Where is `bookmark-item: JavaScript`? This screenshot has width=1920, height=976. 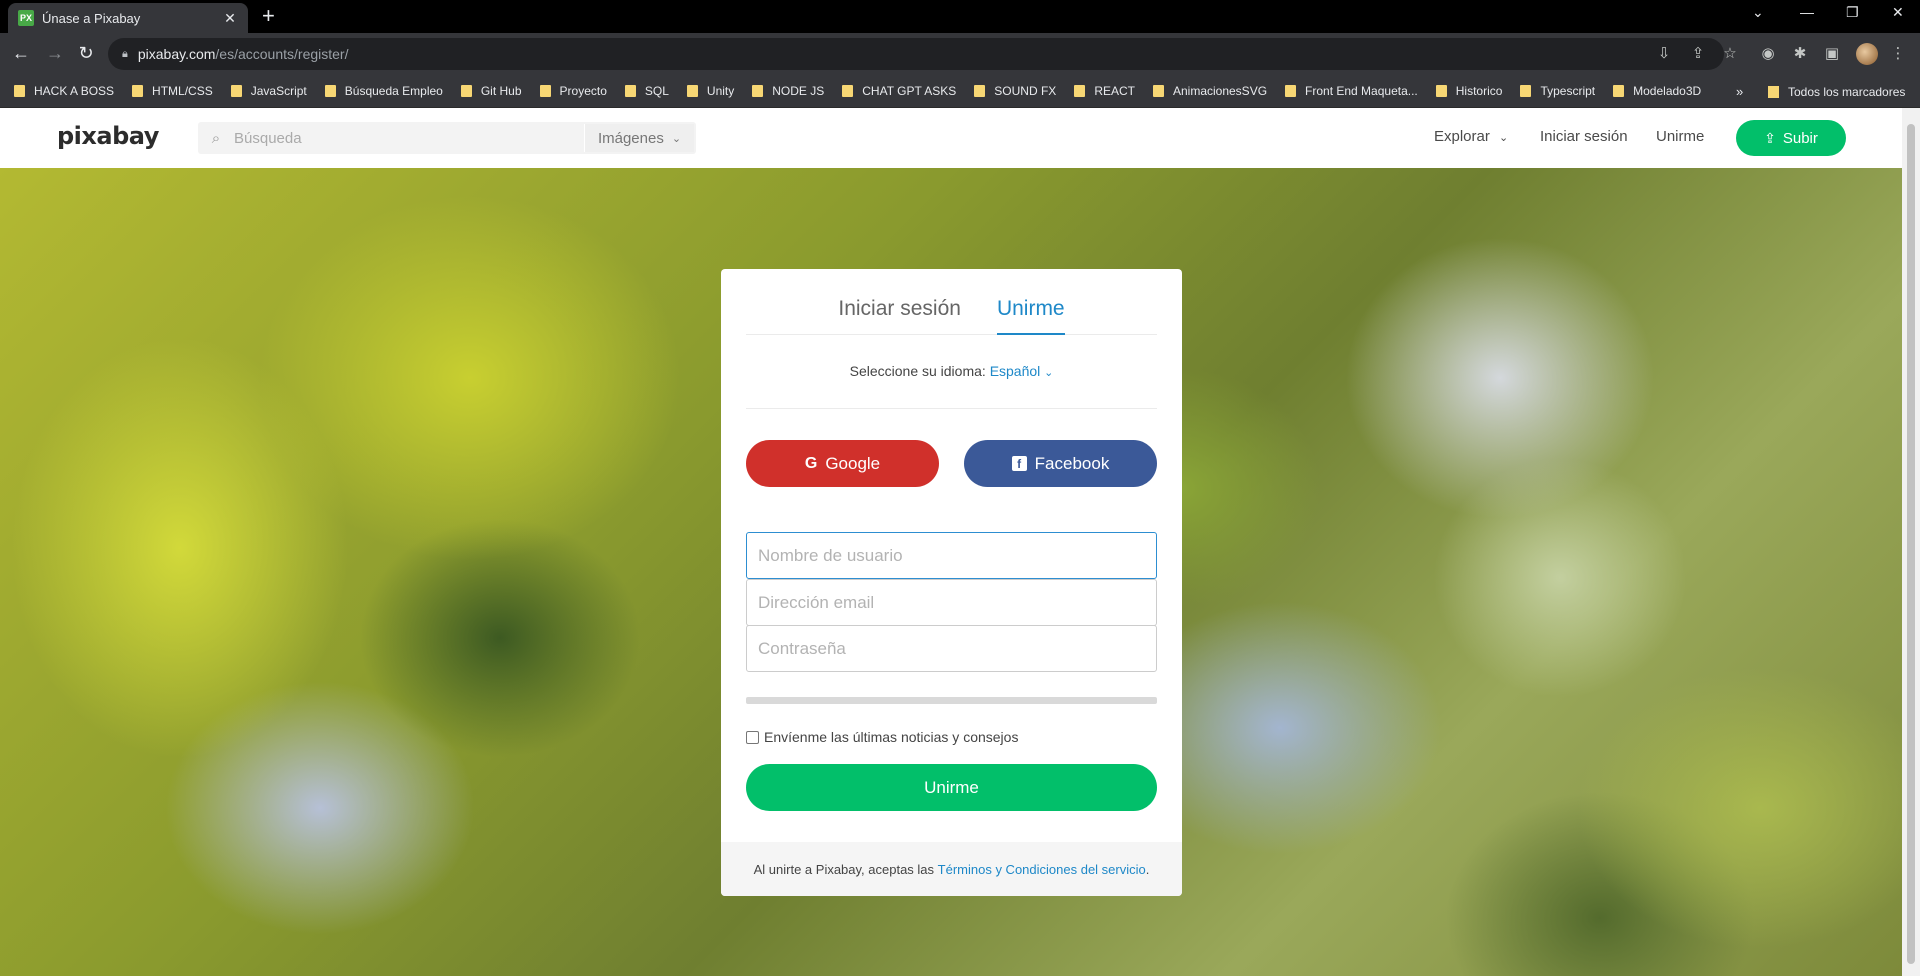 bookmark-item: JavaScript is located at coordinates (268, 91).